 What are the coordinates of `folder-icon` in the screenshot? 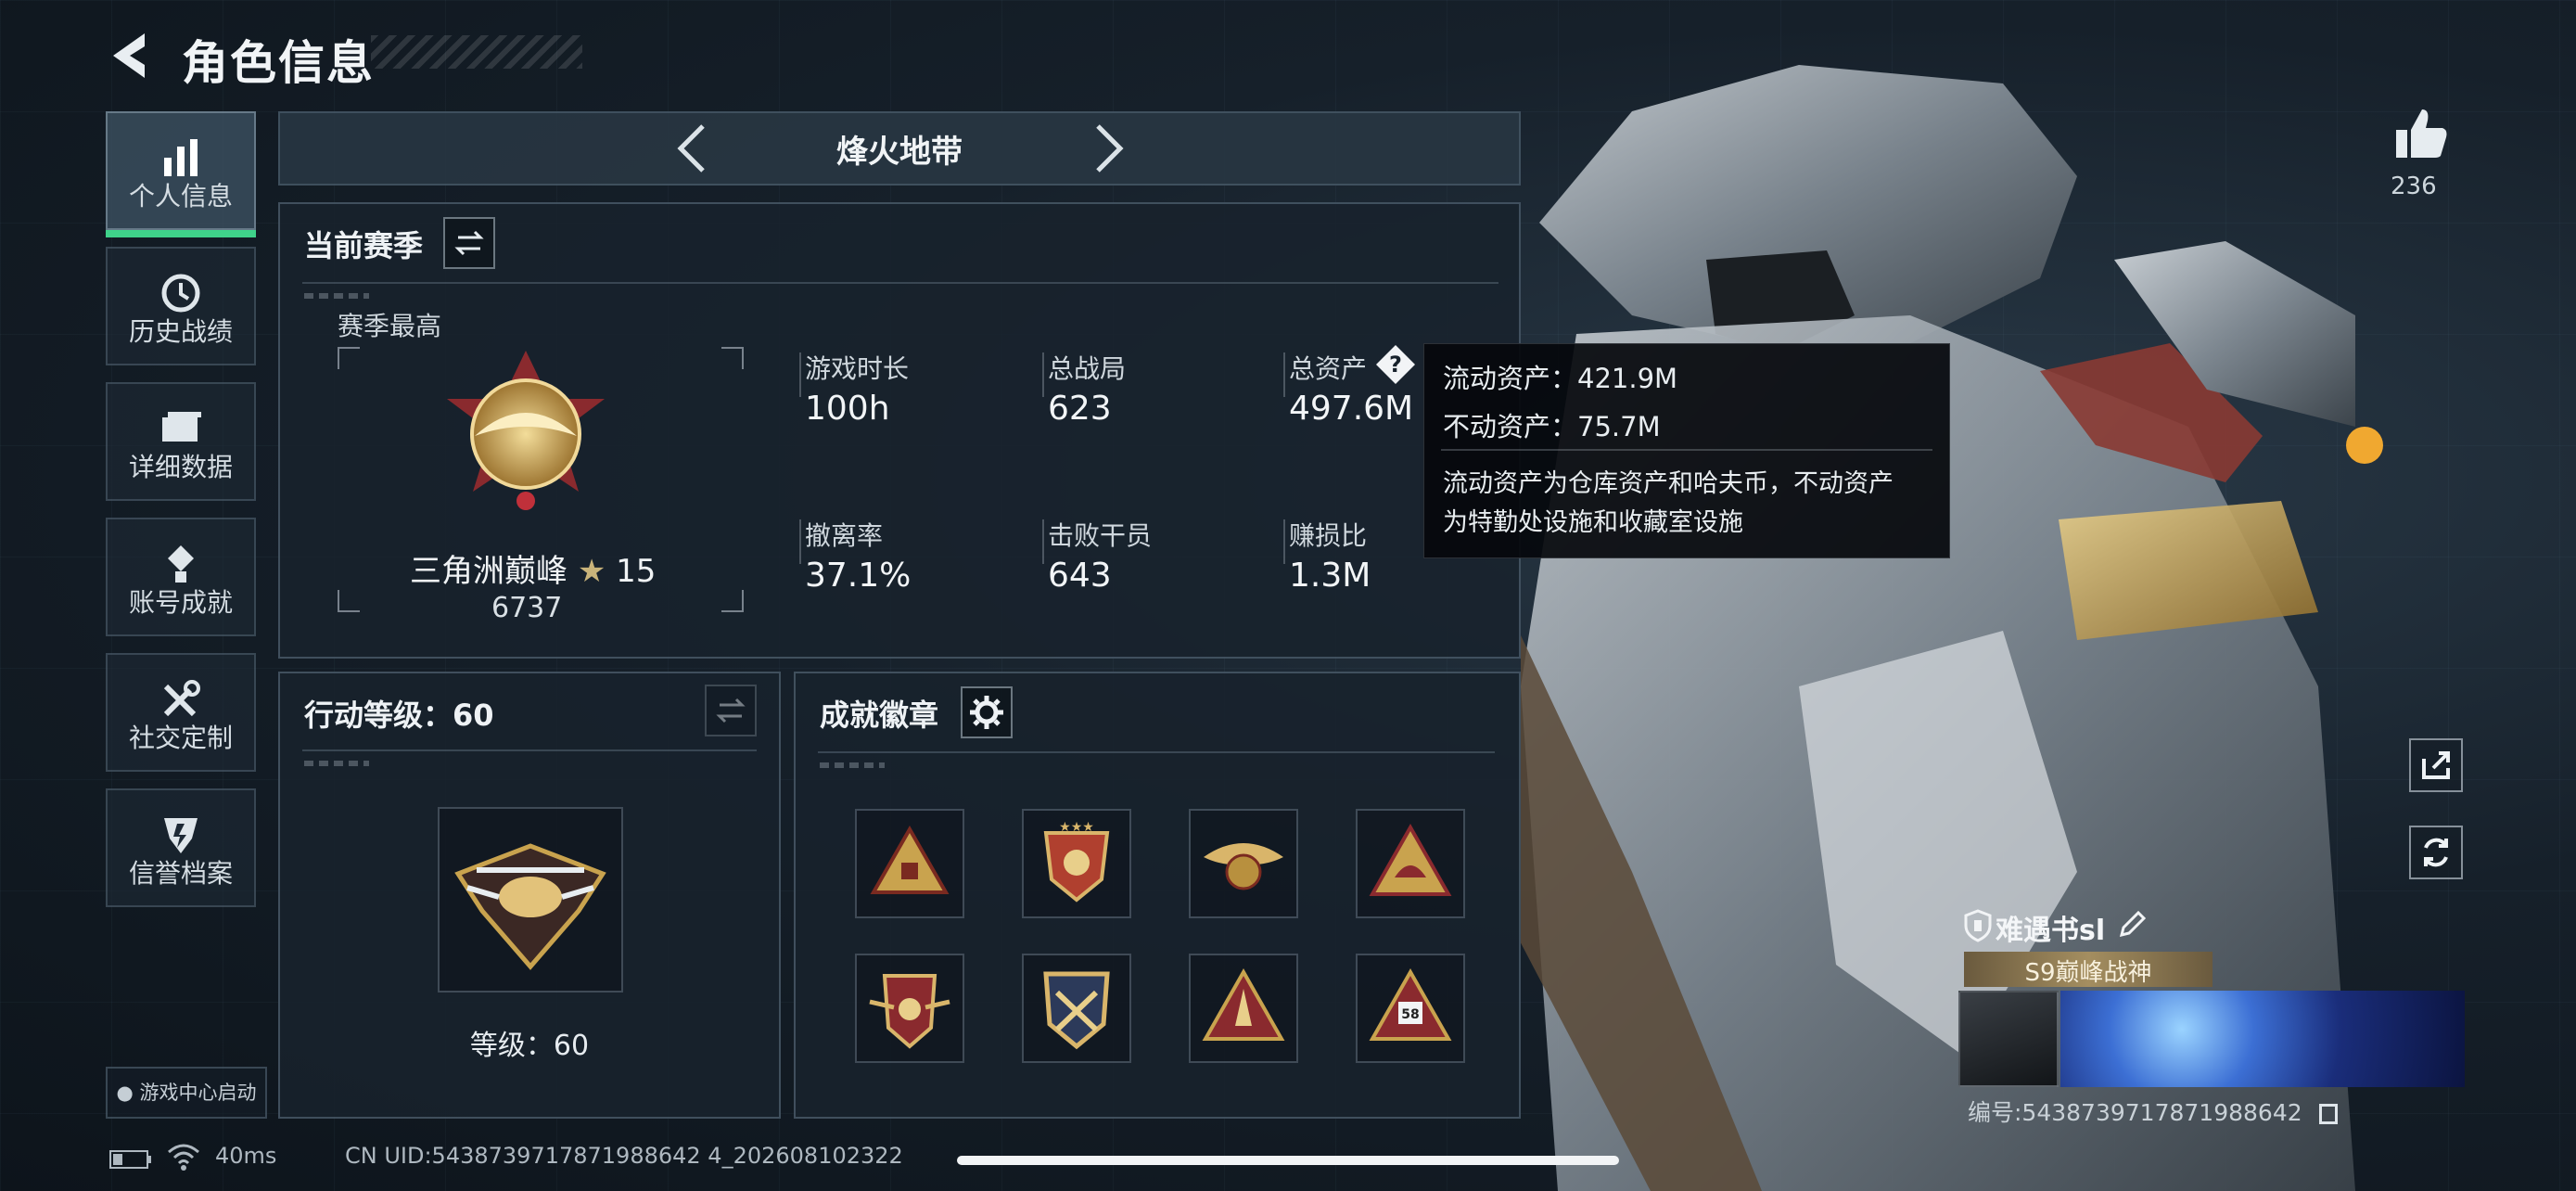 It's located at (181, 427).